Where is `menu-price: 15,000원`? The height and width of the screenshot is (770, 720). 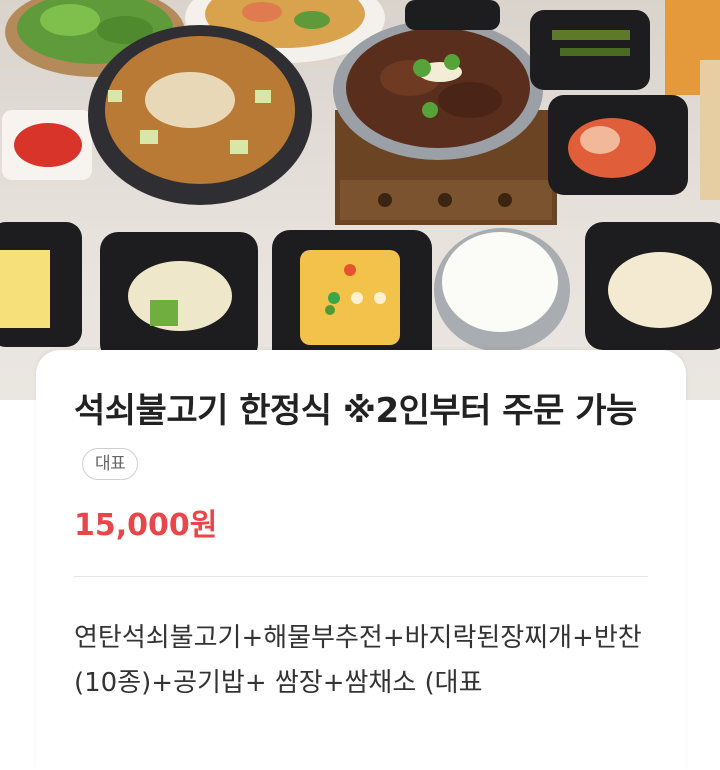
menu-price: 15,000원 is located at coordinates (146, 525).